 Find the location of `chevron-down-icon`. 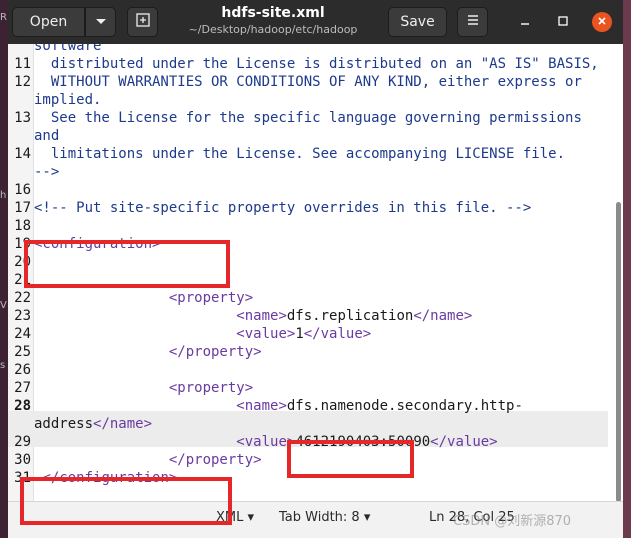

chevron-down-icon is located at coordinates (101, 22).